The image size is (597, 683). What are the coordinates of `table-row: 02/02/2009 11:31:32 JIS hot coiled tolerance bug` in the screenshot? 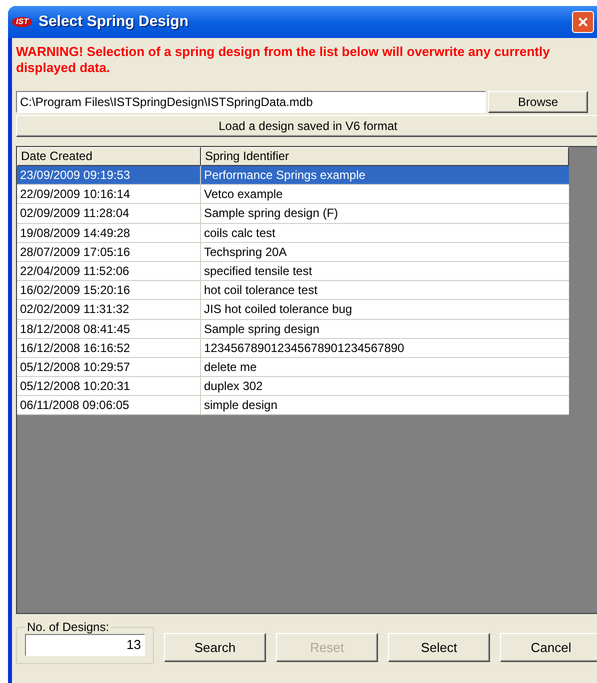 It's located at (293, 310).